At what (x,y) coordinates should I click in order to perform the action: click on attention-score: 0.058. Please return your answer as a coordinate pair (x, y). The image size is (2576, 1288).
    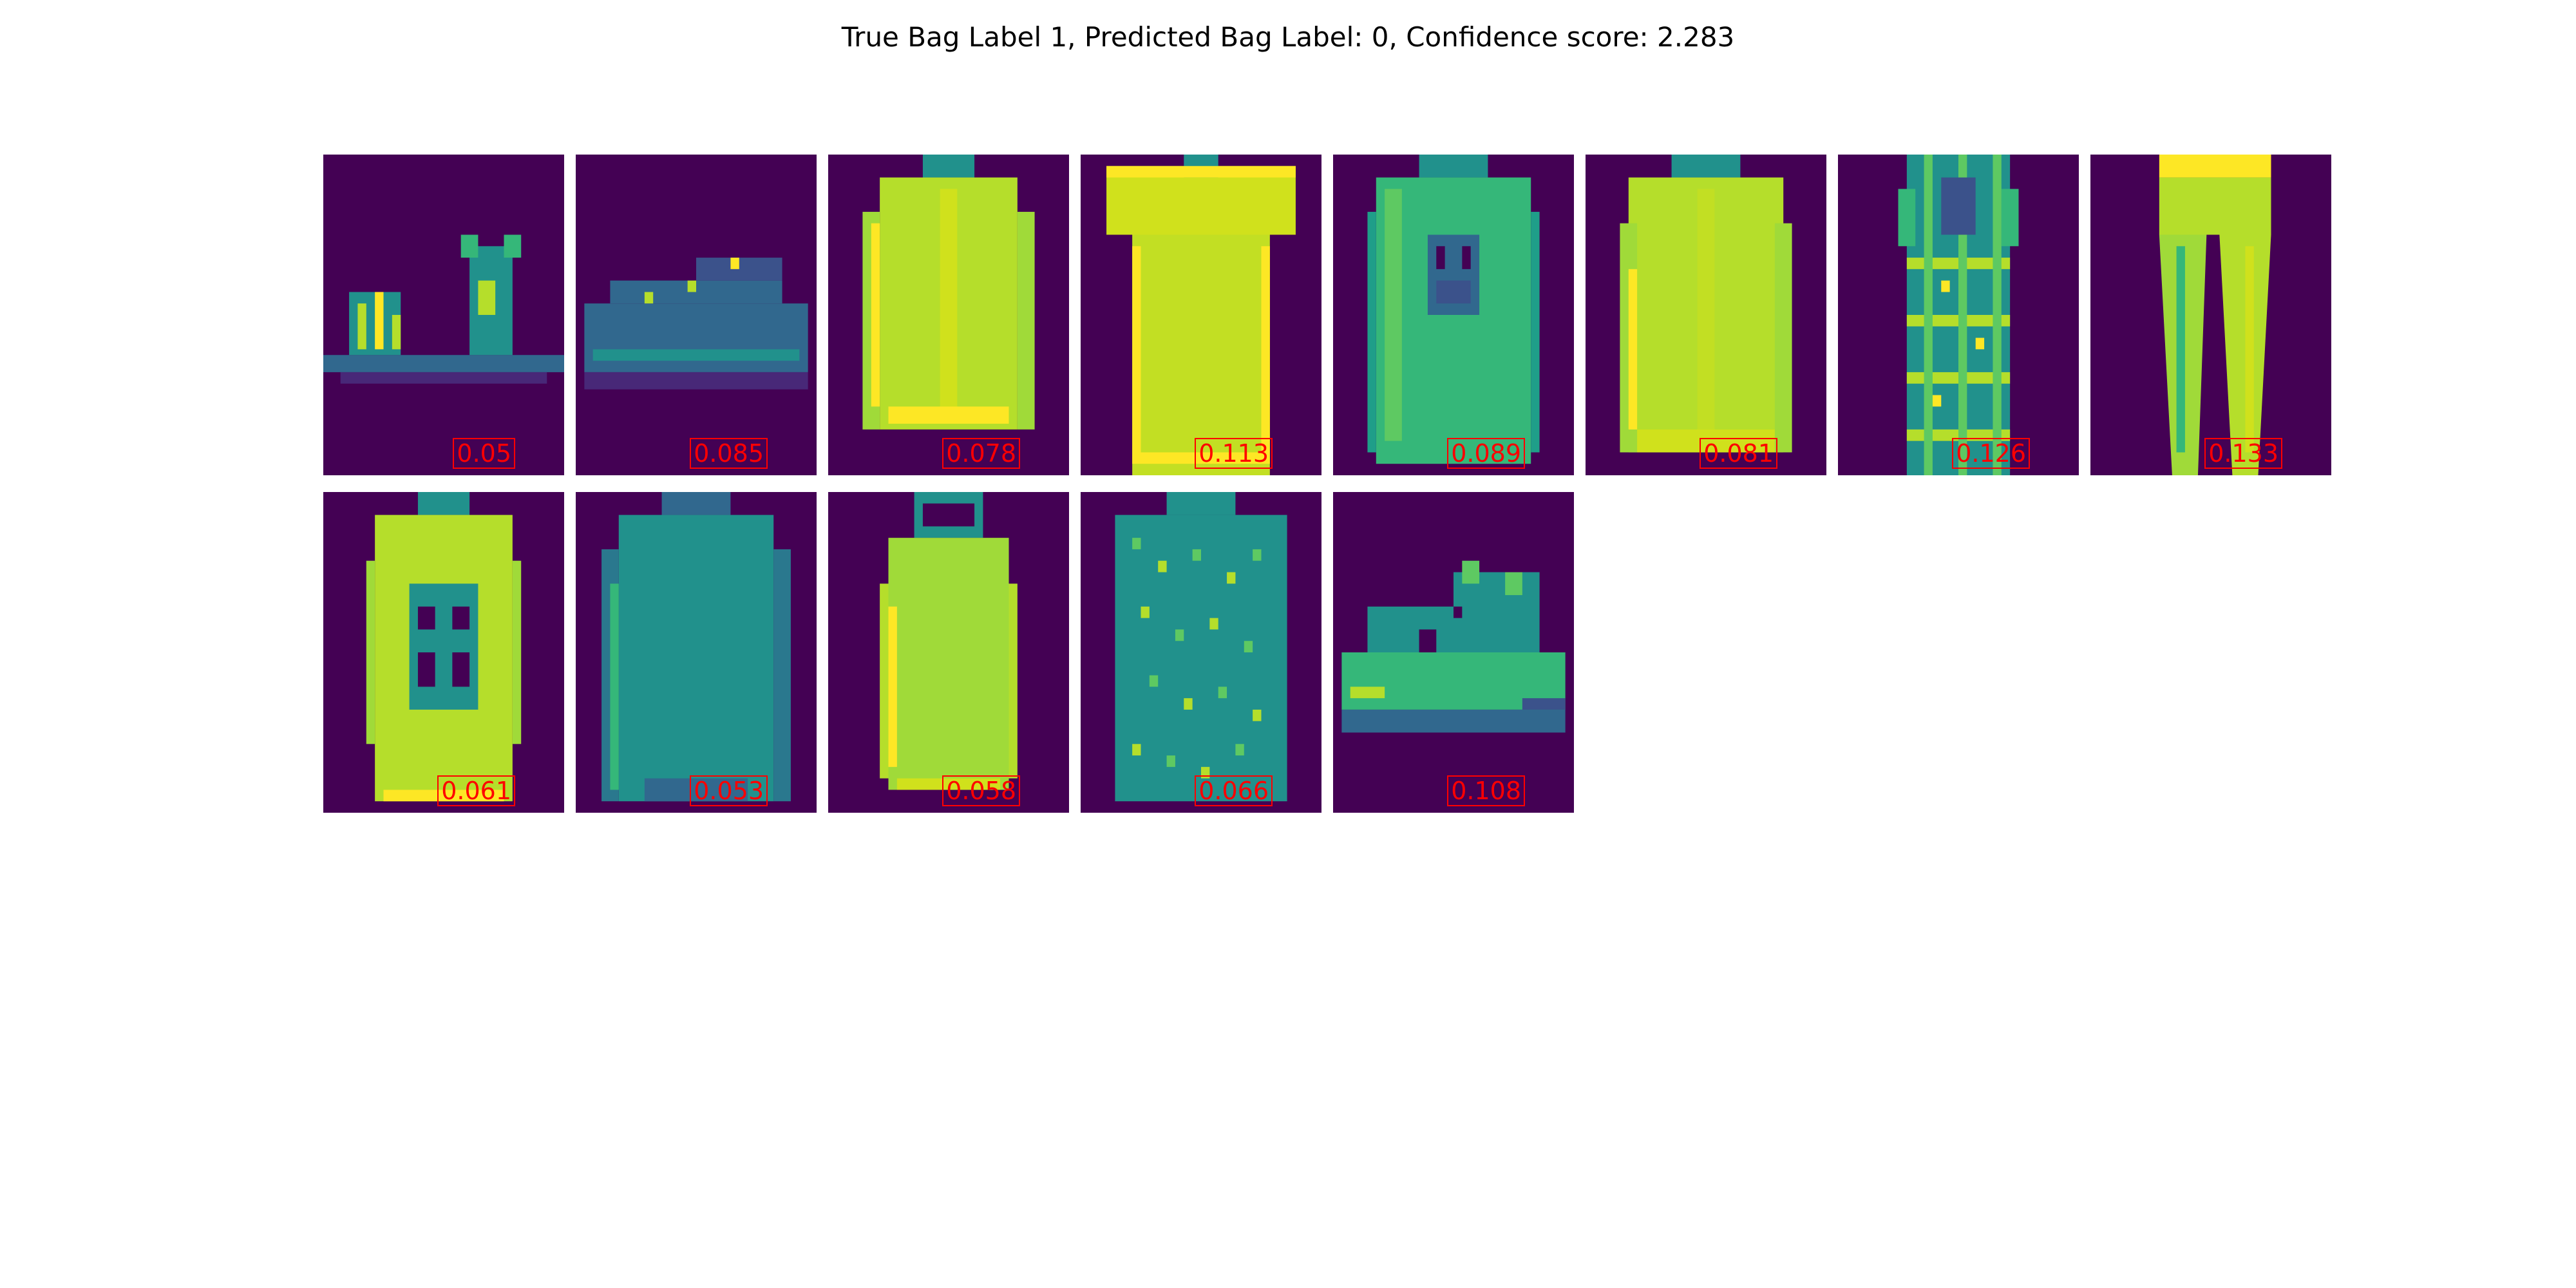
    Looking at the image, I should click on (981, 790).